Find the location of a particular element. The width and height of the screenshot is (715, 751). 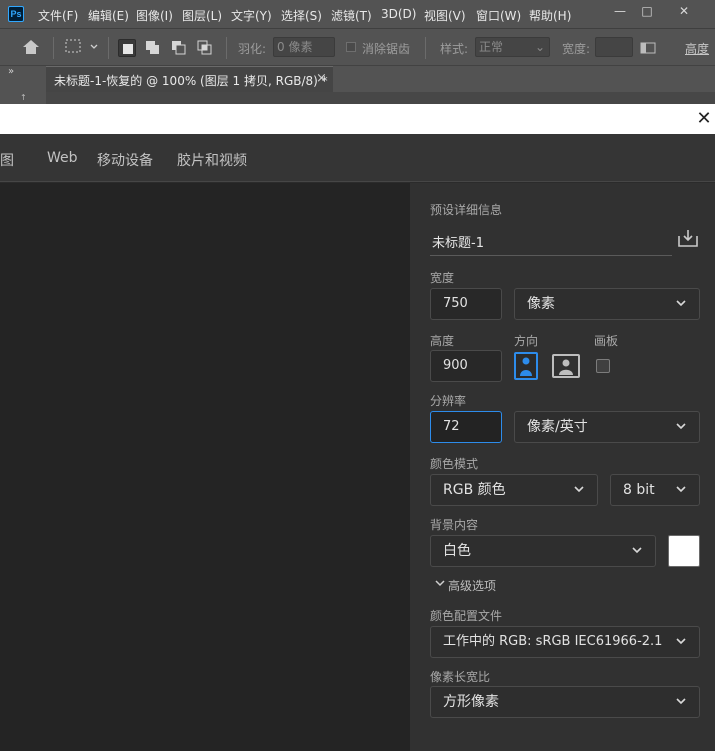

intersect-selection-icon is located at coordinates (205, 48).